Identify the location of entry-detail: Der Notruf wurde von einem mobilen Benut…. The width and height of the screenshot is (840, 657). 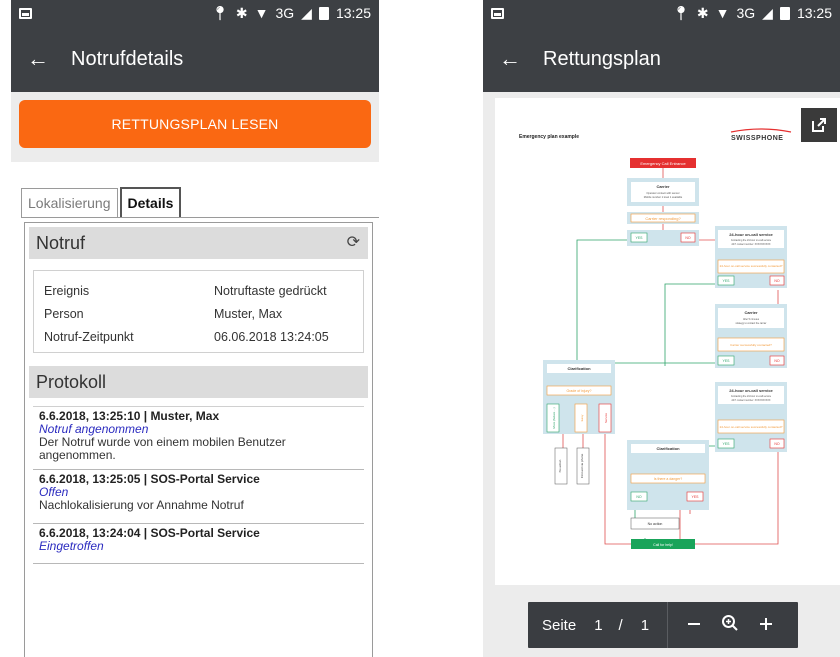
(162, 448).